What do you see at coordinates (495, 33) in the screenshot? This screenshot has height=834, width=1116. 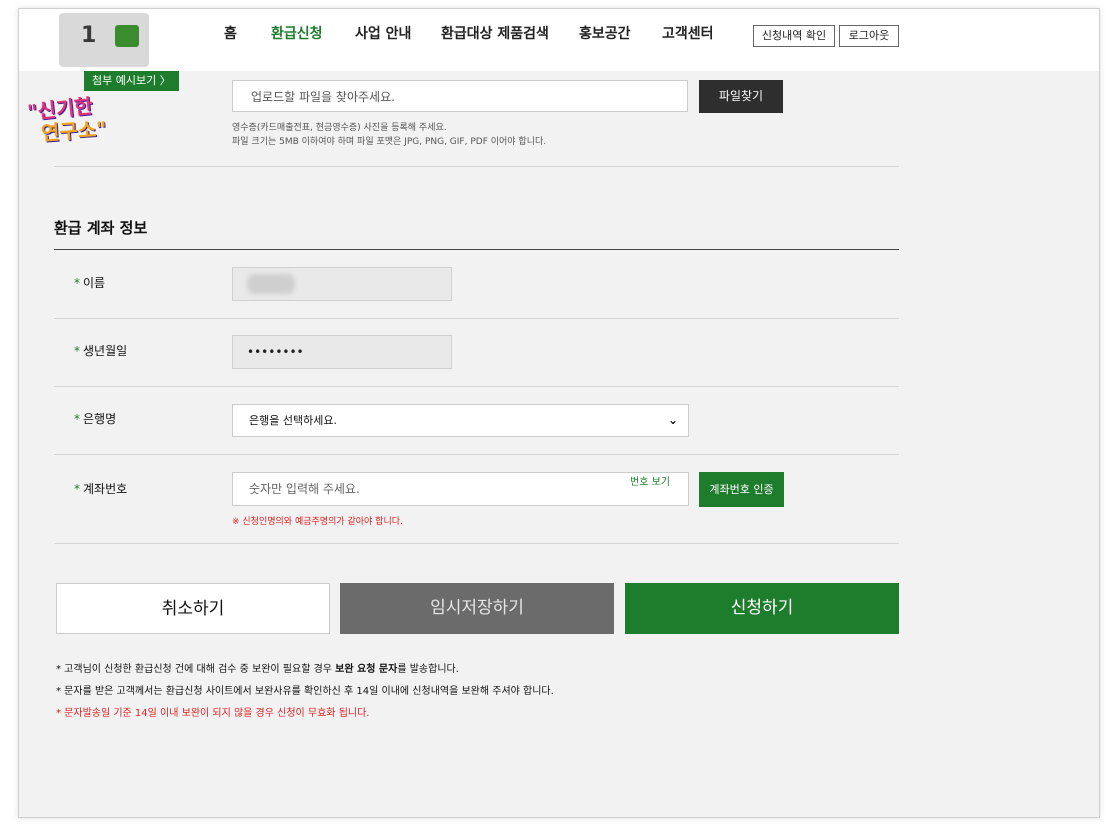 I see `nav-product-search: 환급대상 제품검색` at bounding box center [495, 33].